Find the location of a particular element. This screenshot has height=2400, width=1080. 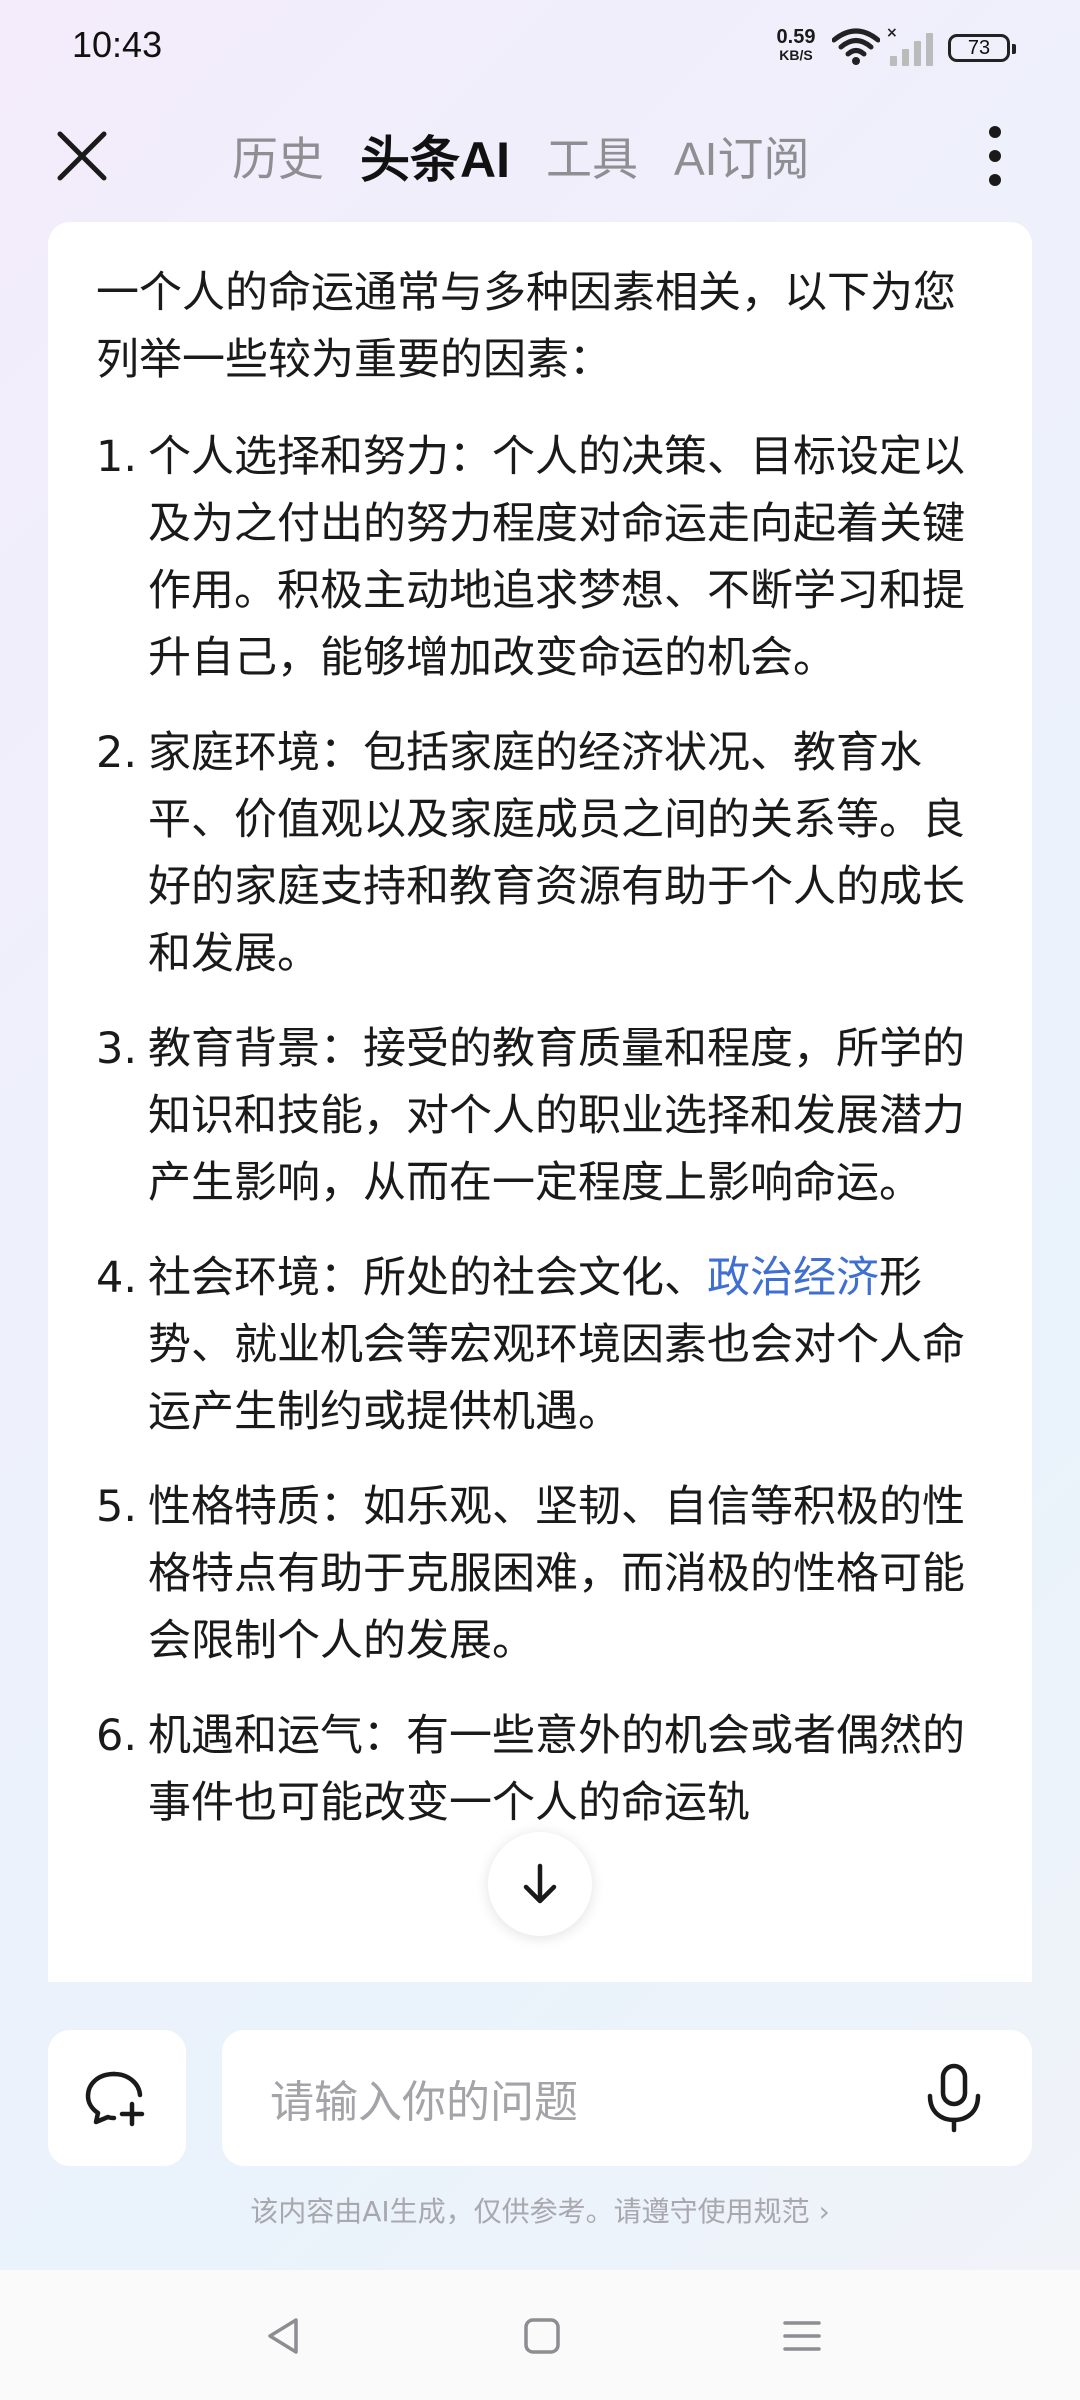

home-square-icon is located at coordinates (542, 2336).